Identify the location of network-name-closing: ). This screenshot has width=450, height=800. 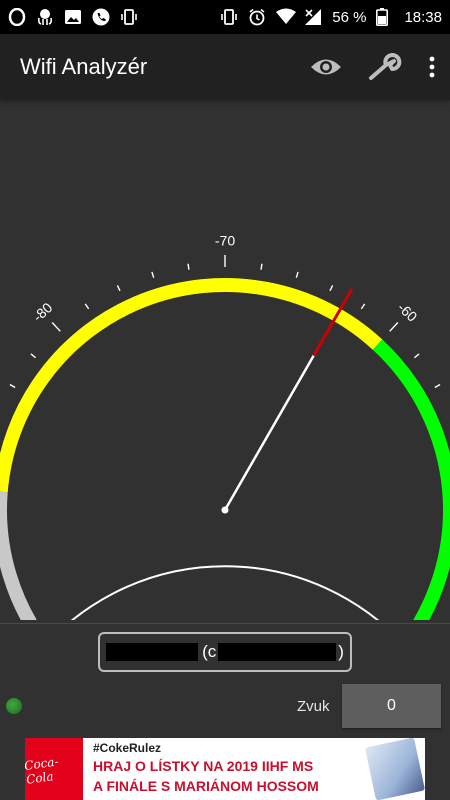
(341, 651).